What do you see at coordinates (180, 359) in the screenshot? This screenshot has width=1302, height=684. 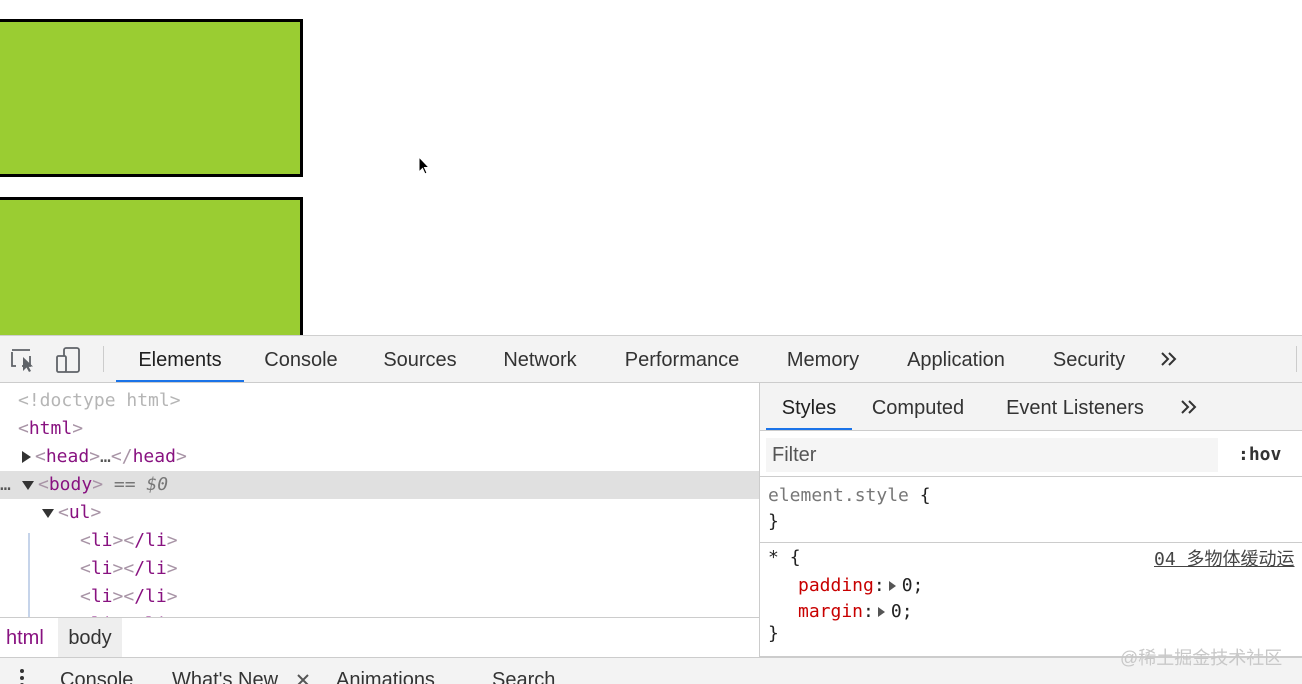 I see `tab-elements: Elements` at bounding box center [180, 359].